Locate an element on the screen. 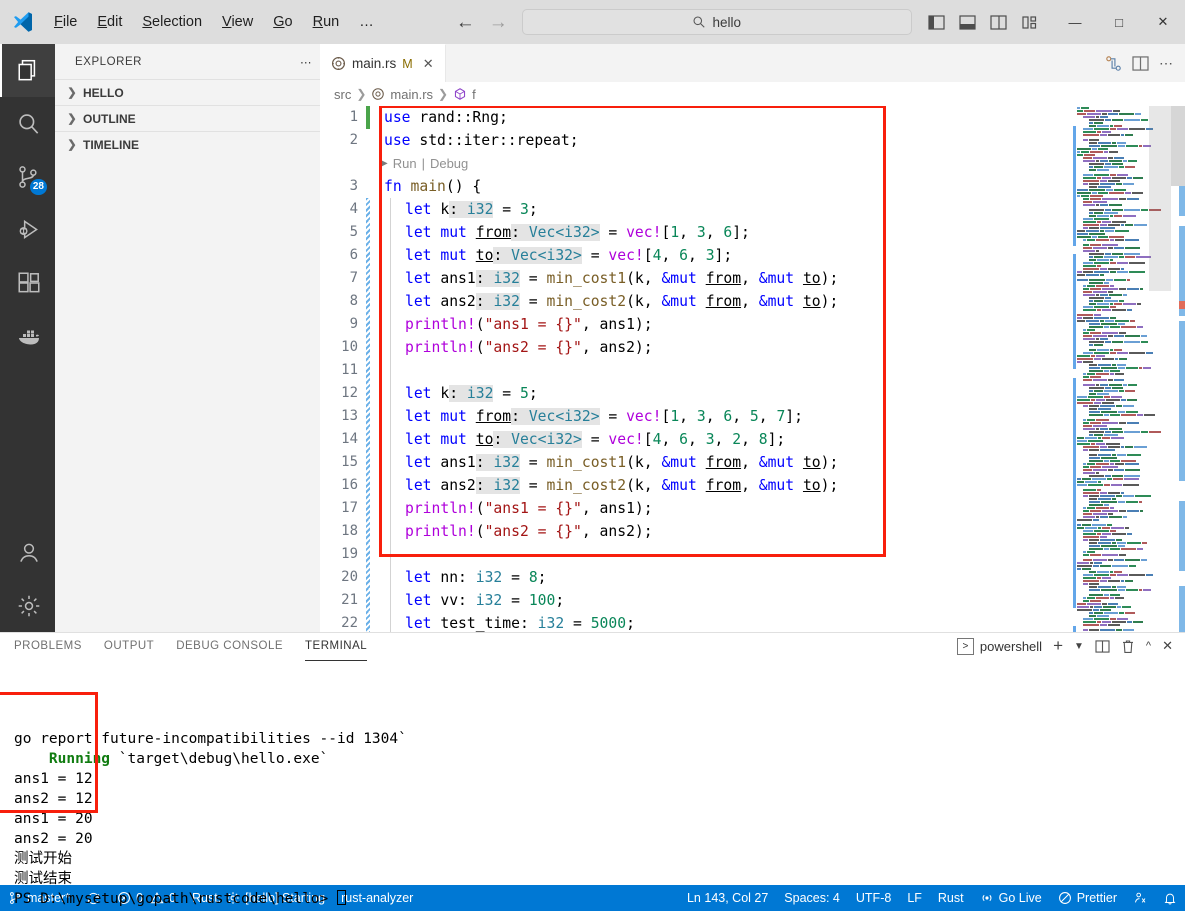 The image size is (1185, 911). code-line: 10 println!("ans2 = {}", ans2); is located at coordinates (695, 347).